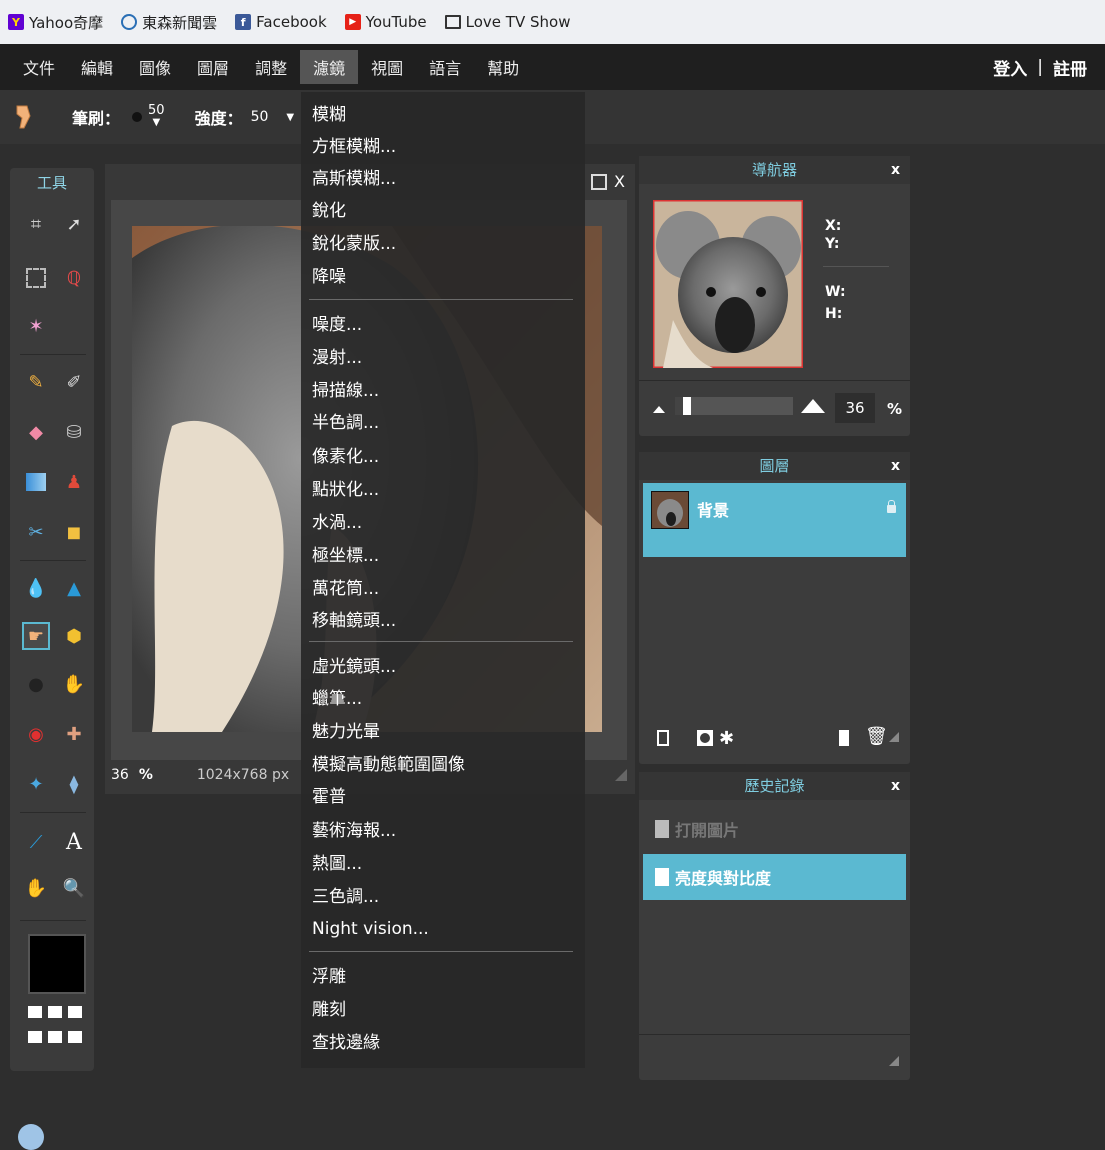 Image resolution: width=1105 pixels, height=1150 pixels. What do you see at coordinates (74, 734) in the screenshot?
I see `spot-heal-icon: ✚` at bounding box center [74, 734].